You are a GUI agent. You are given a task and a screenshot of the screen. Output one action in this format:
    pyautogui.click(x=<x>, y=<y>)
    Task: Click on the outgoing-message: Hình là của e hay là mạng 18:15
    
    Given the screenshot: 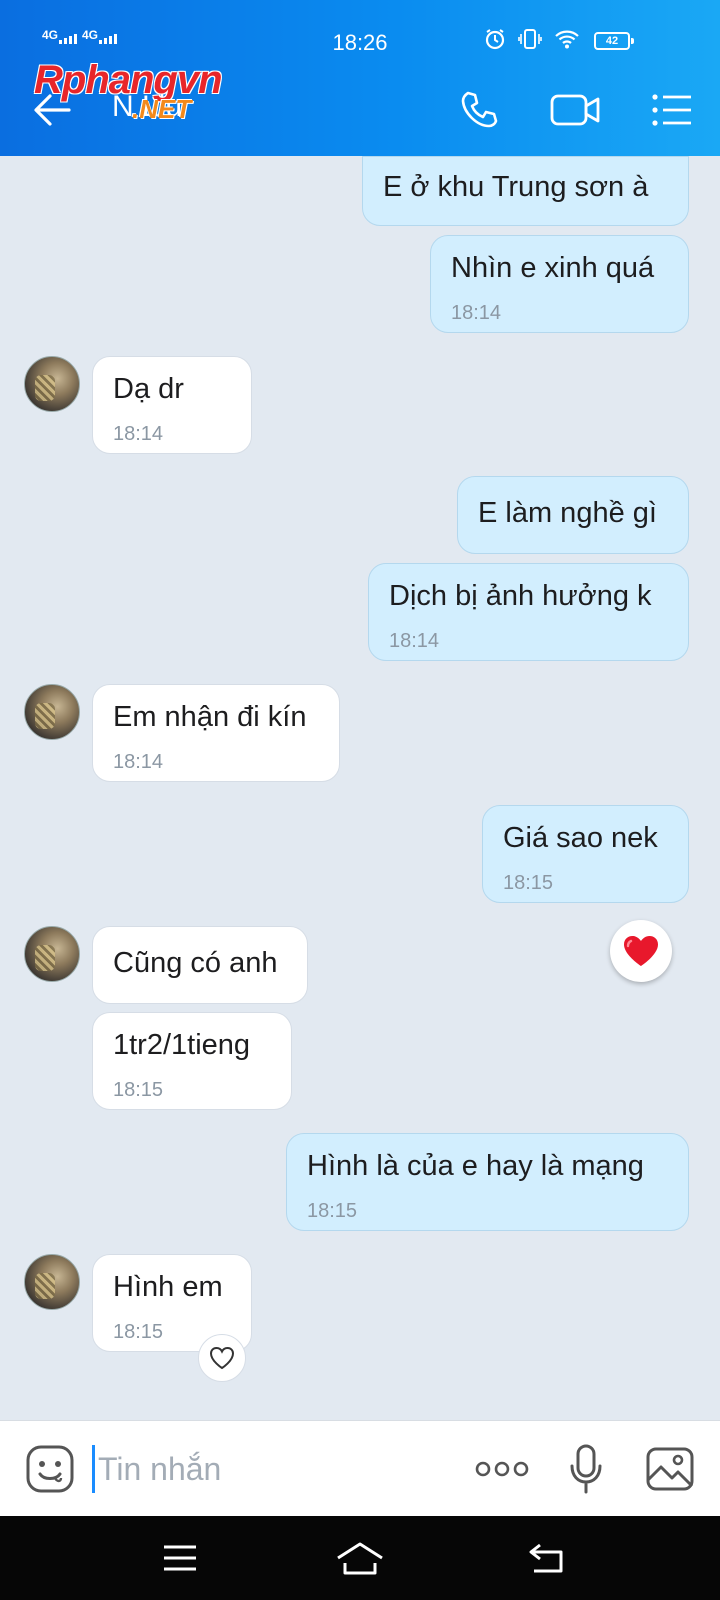 What is the action you would take?
    pyautogui.click(x=487, y=1182)
    